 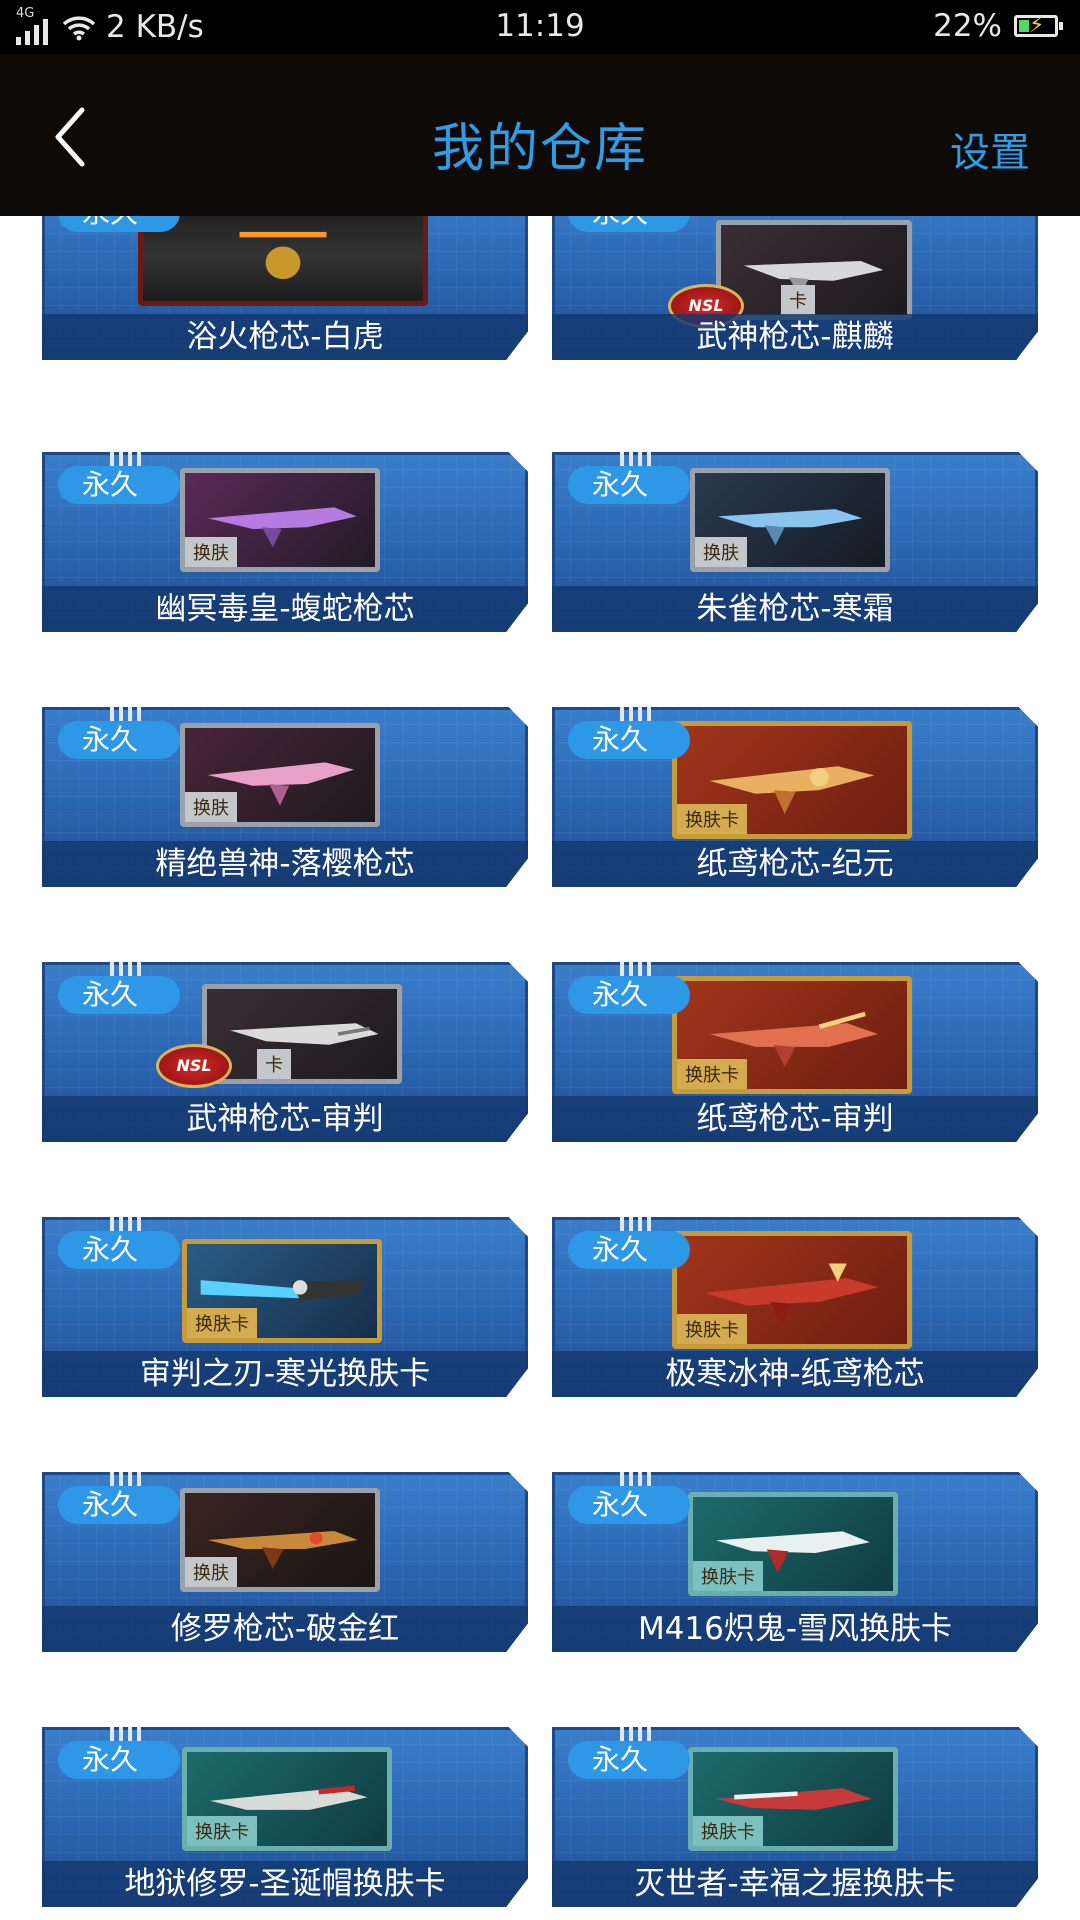 I want to click on item-name: 精绝兽神-落樱枪芯, so click(x=285, y=864).